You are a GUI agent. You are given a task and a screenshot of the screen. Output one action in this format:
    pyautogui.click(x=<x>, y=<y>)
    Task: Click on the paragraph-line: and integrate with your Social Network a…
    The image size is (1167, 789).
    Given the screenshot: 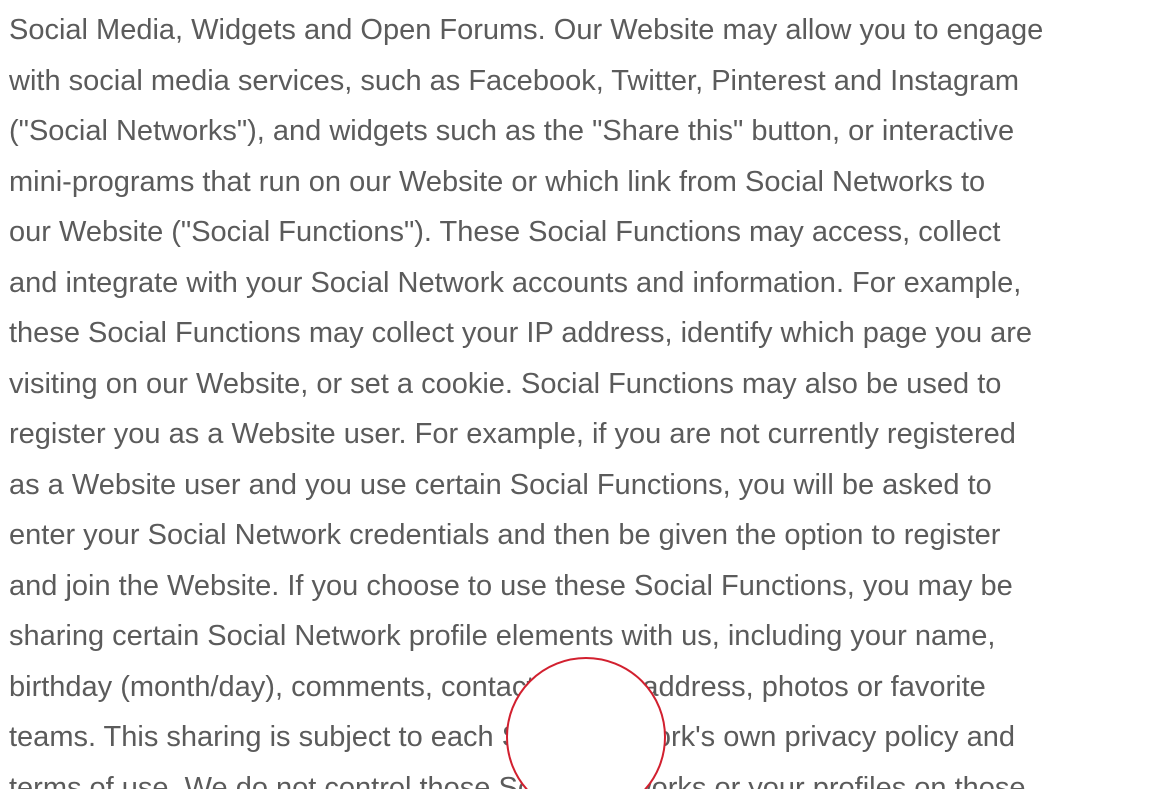 What is the action you would take?
    pyautogui.click(x=515, y=282)
    